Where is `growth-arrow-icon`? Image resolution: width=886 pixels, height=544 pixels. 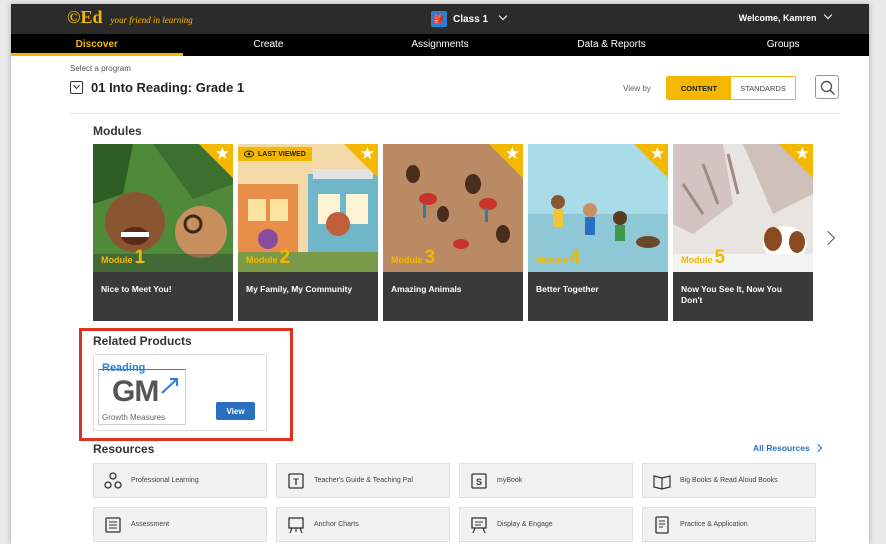 growth-arrow-icon is located at coordinates (169, 386).